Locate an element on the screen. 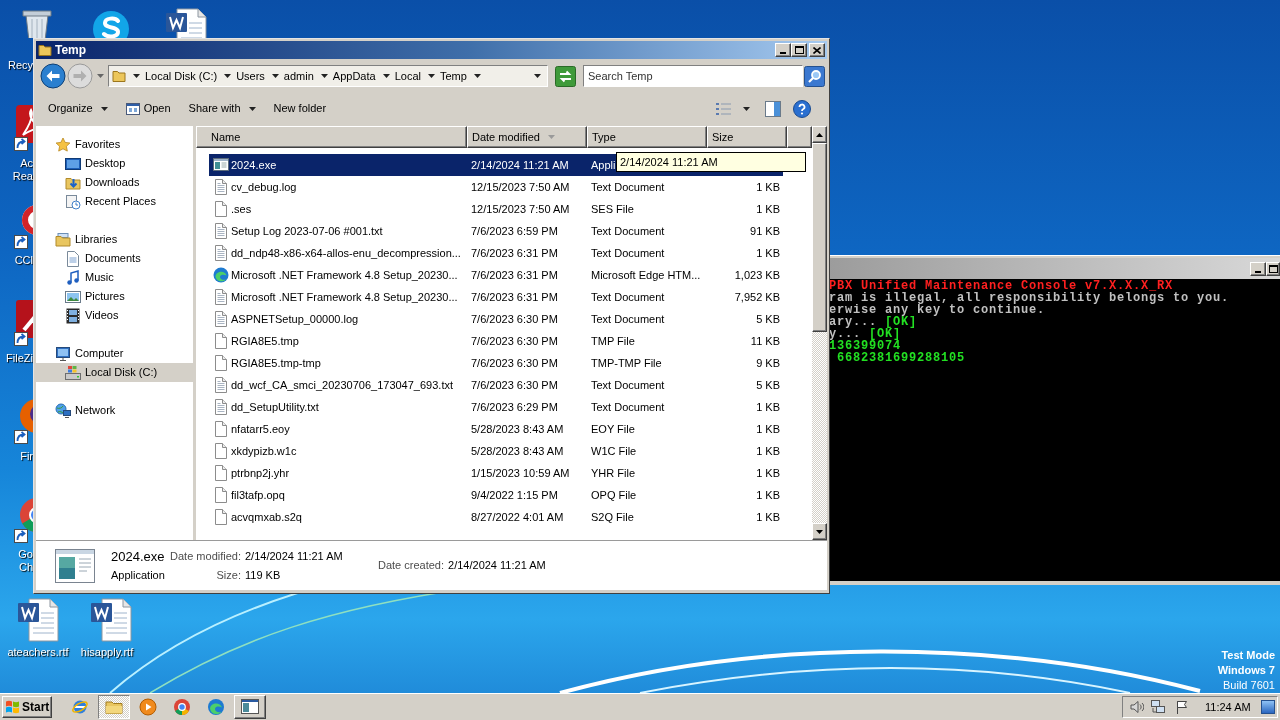 The height and width of the screenshot is (720, 1280). column-header: Date modified is located at coordinates (527, 137).